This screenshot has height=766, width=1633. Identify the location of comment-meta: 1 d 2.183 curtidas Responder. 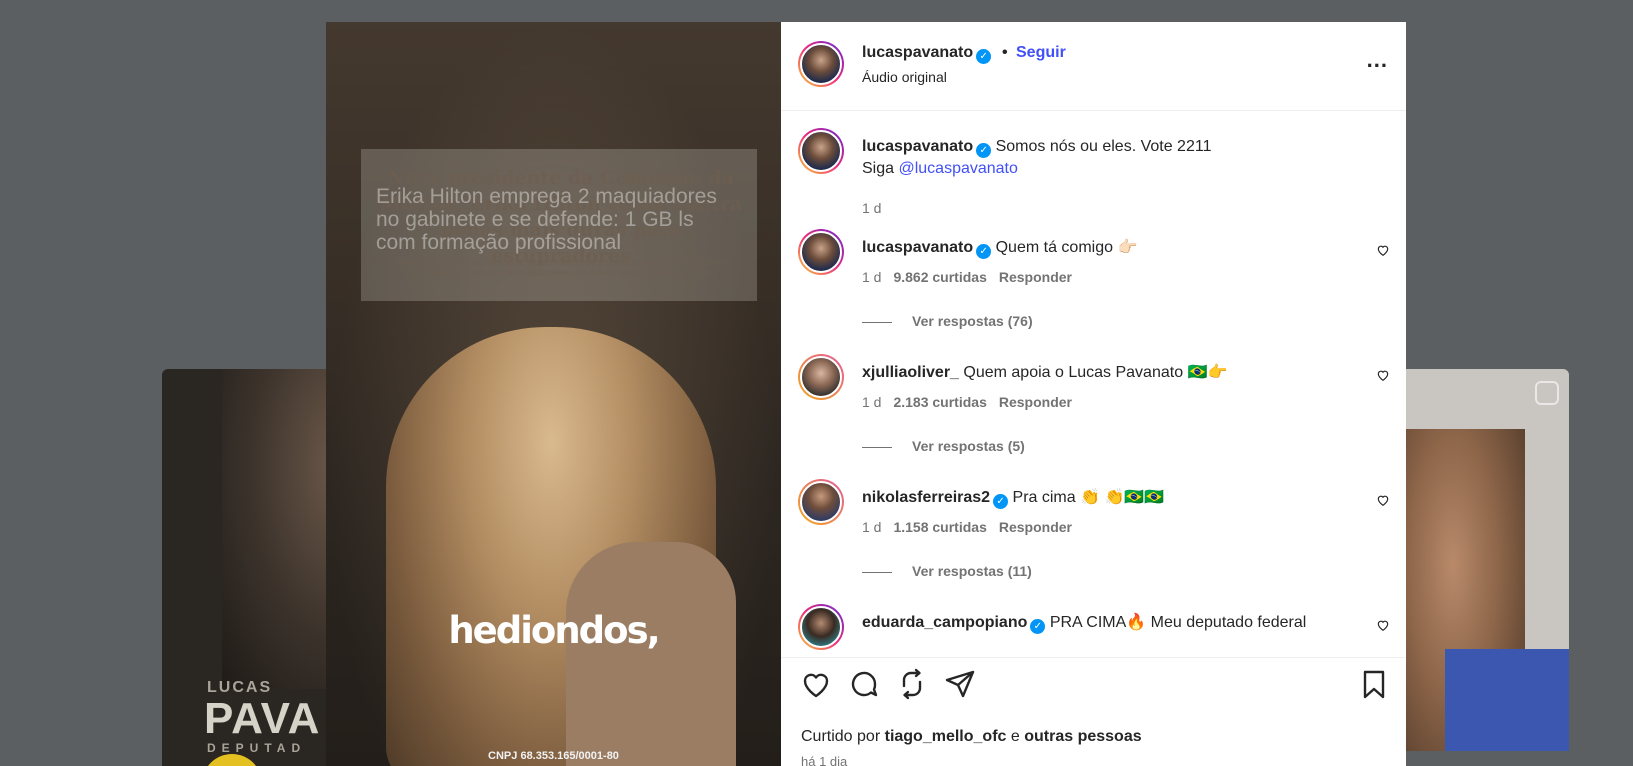
(973, 402).